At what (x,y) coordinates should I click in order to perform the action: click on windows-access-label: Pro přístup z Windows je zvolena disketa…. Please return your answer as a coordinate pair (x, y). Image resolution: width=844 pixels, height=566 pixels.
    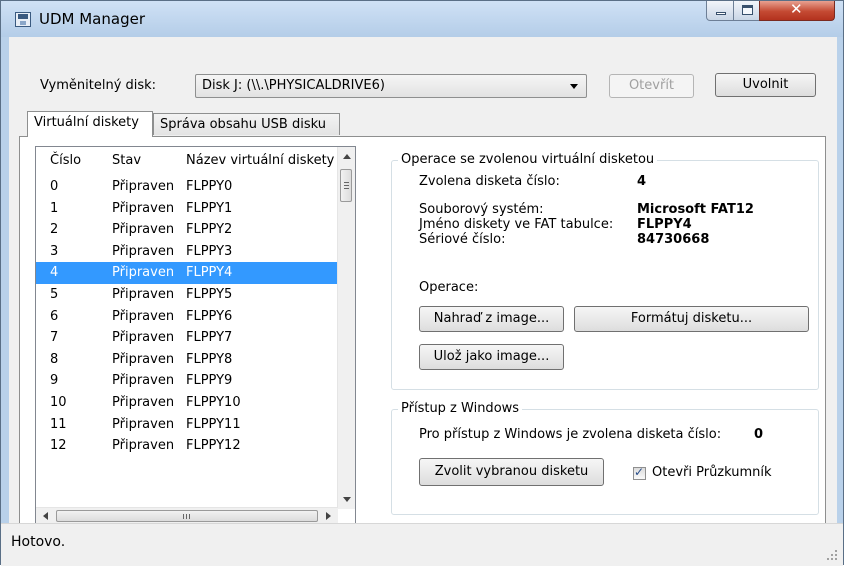
    Looking at the image, I should click on (570, 434).